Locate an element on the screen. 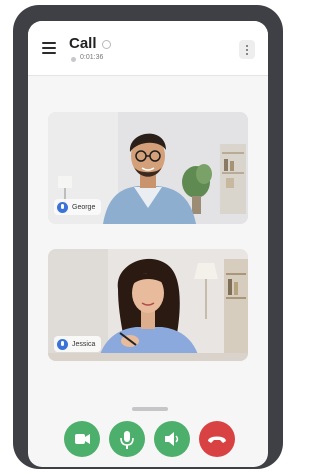  participant-name: George is located at coordinates (84, 207).